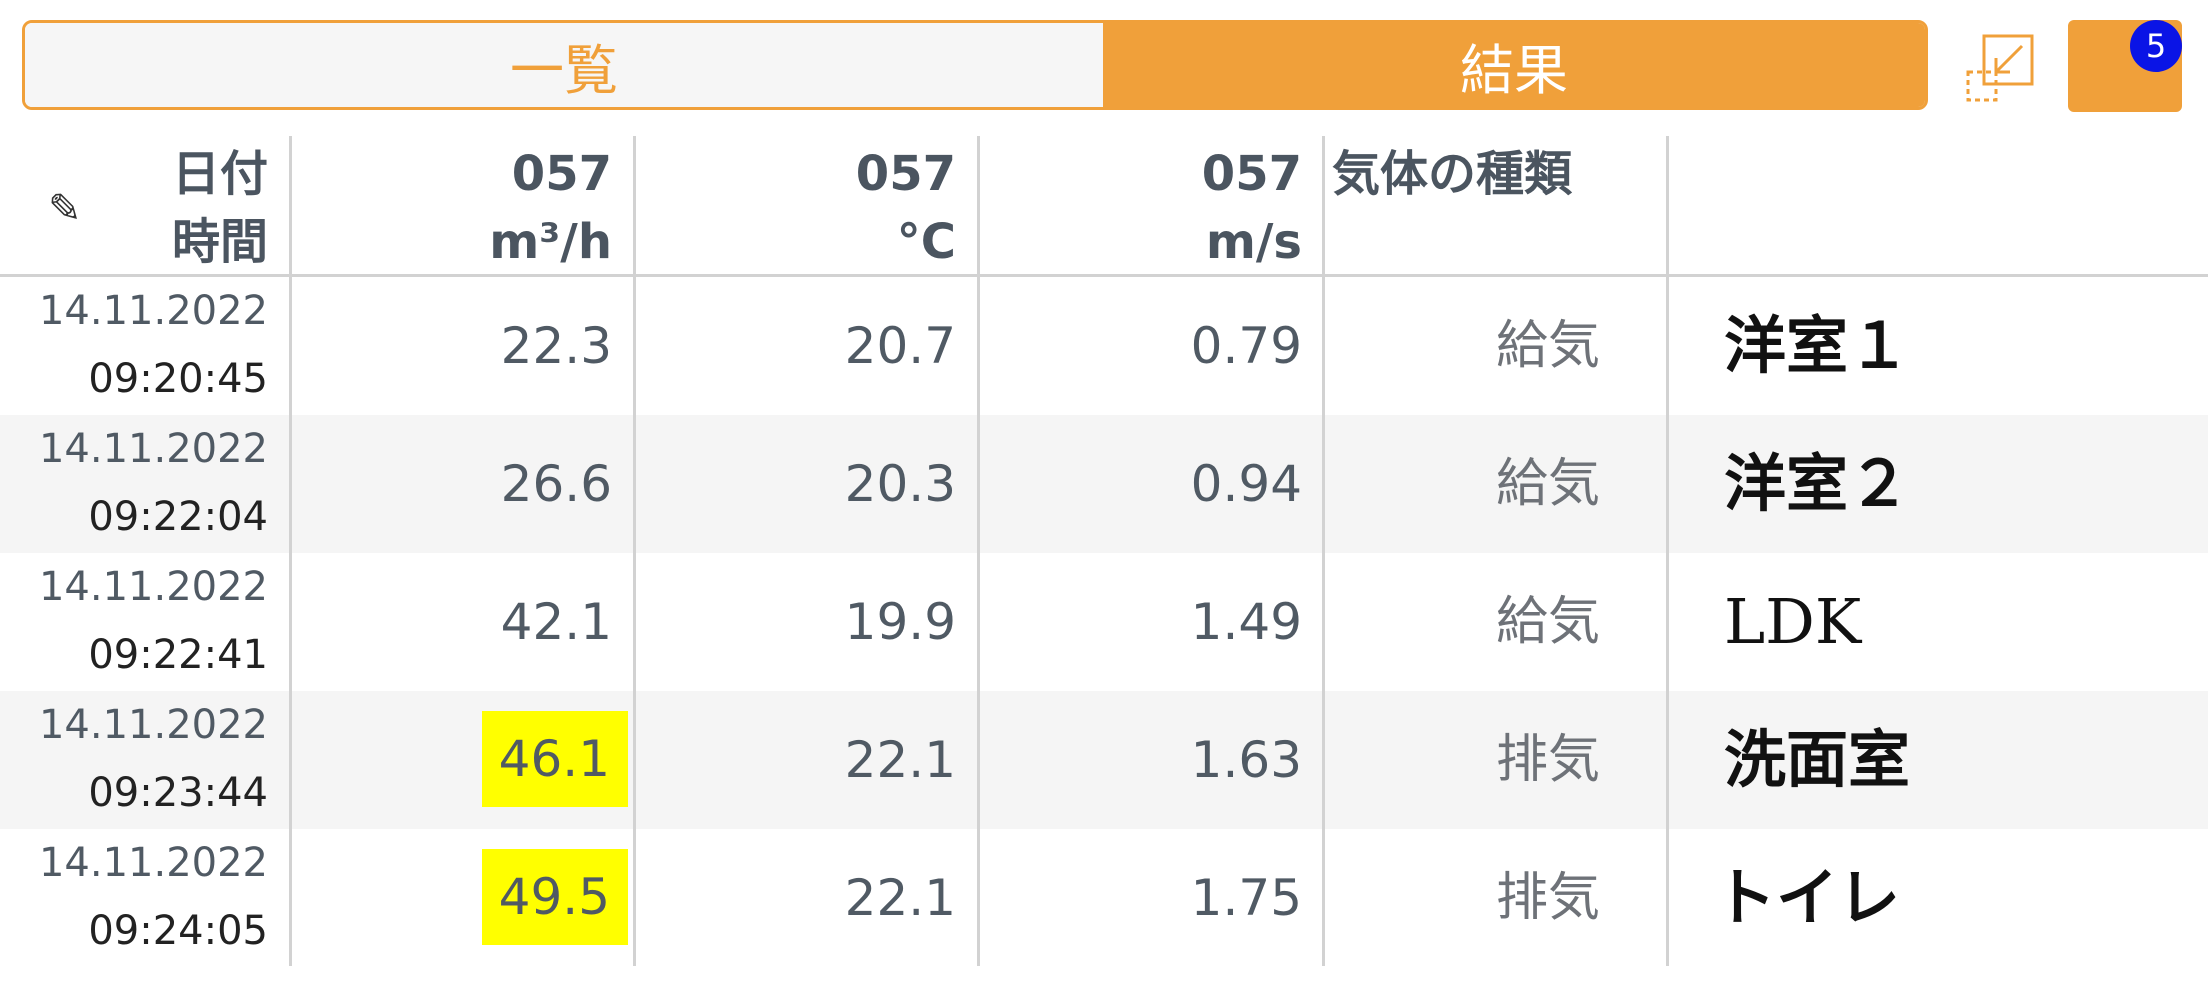  What do you see at coordinates (178, 517) in the screenshot?
I see `row-time: 09:22:04` at bounding box center [178, 517].